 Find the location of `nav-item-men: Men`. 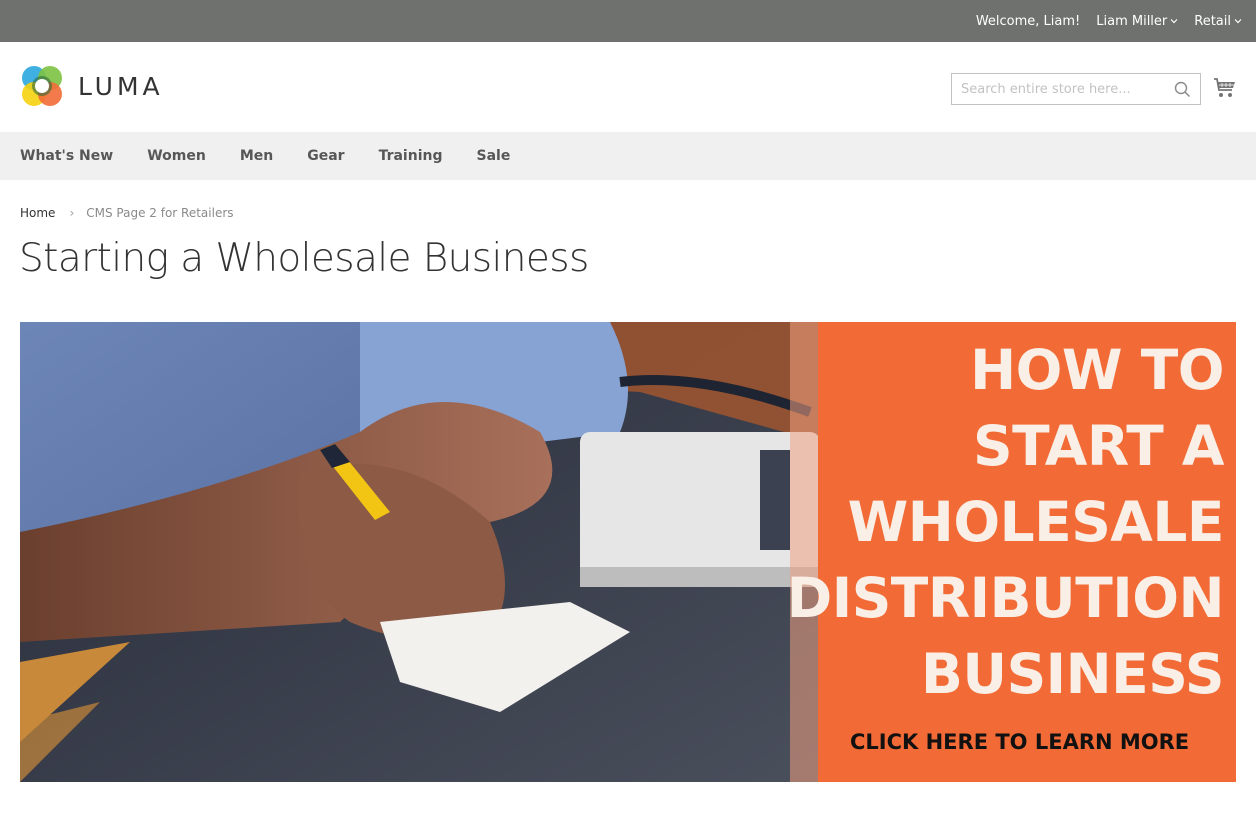

nav-item-men: Men is located at coordinates (256, 156).